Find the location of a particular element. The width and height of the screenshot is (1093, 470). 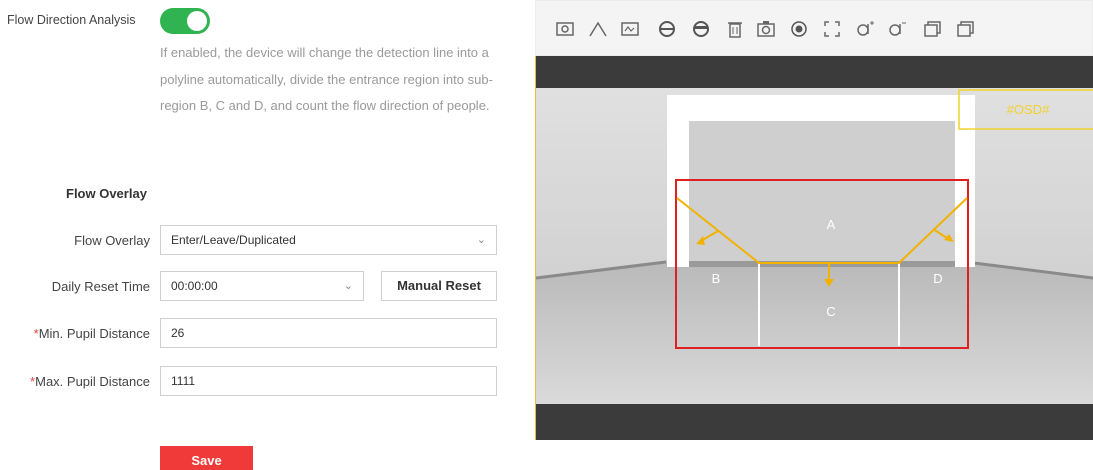

flow-direction-toggle is located at coordinates (185, 21).